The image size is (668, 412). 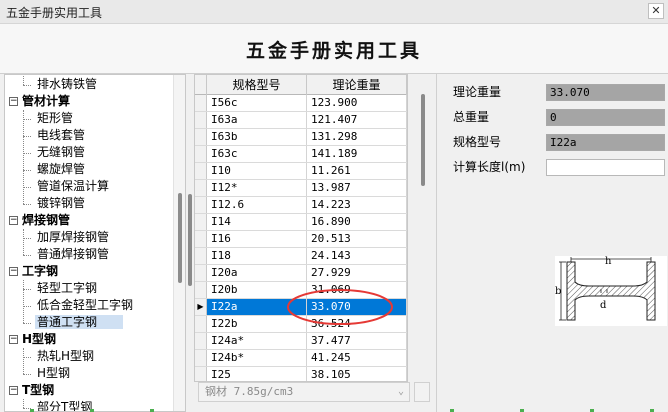 What do you see at coordinates (357, 307) in the screenshot?
I see `cell-weight: 33.070` at bounding box center [357, 307].